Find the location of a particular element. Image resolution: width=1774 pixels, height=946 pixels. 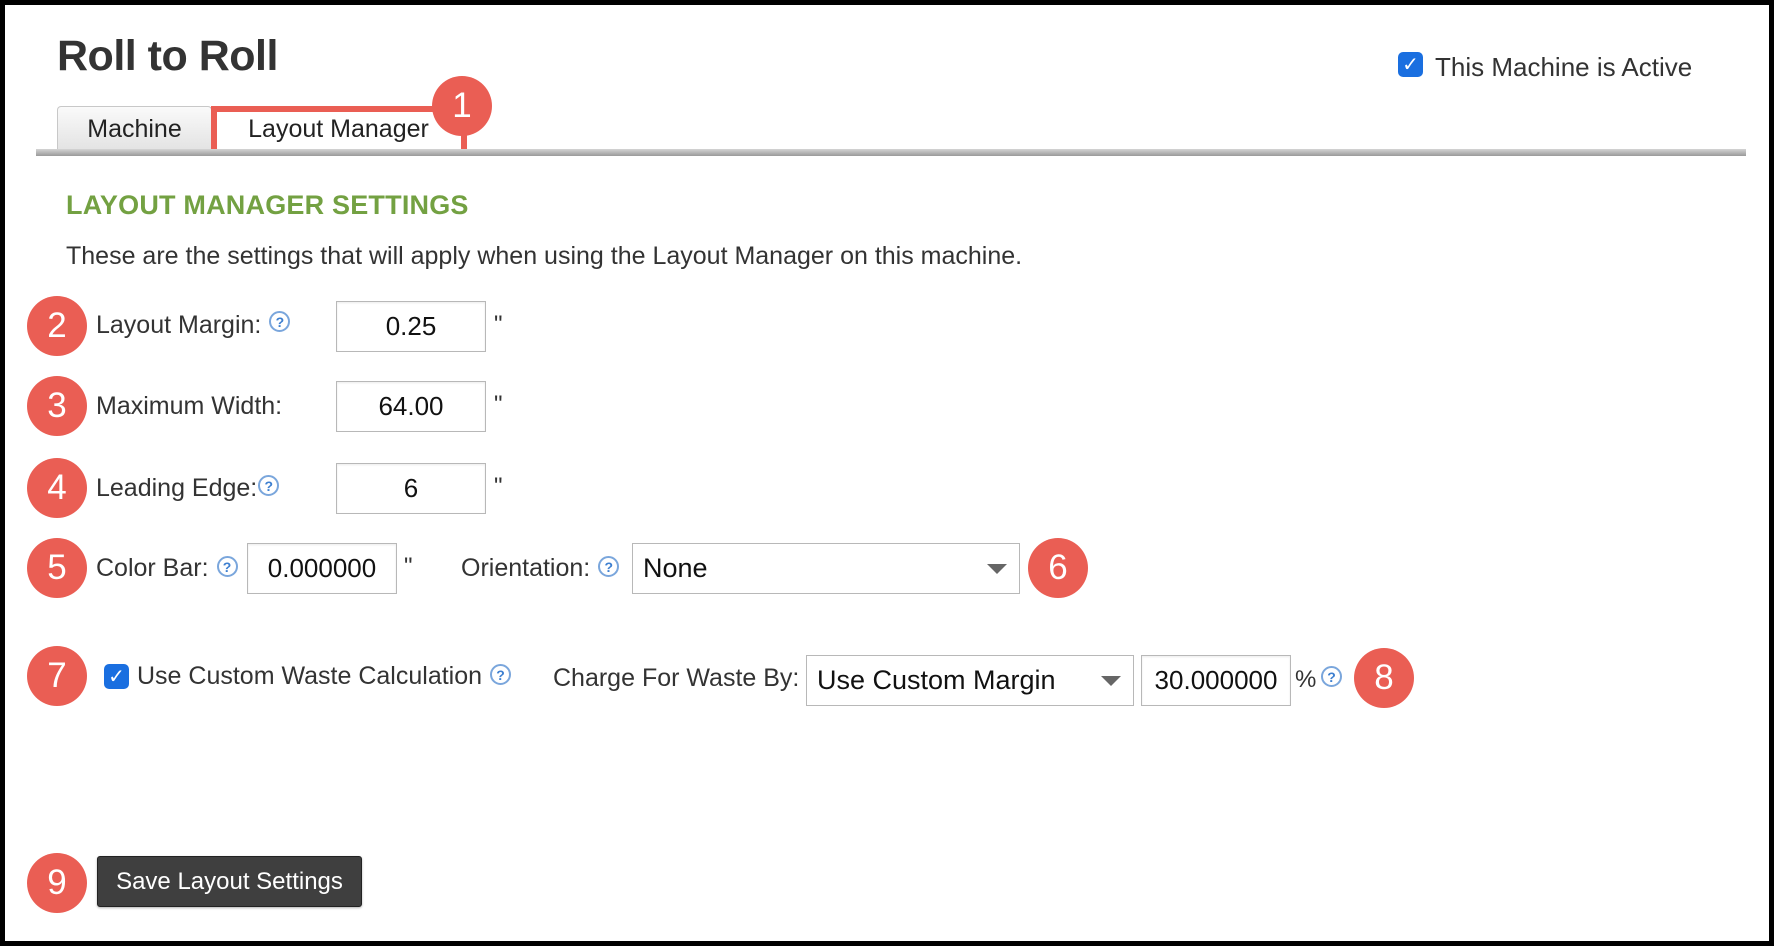

leading-edge-unit: " is located at coordinates (498, 486).